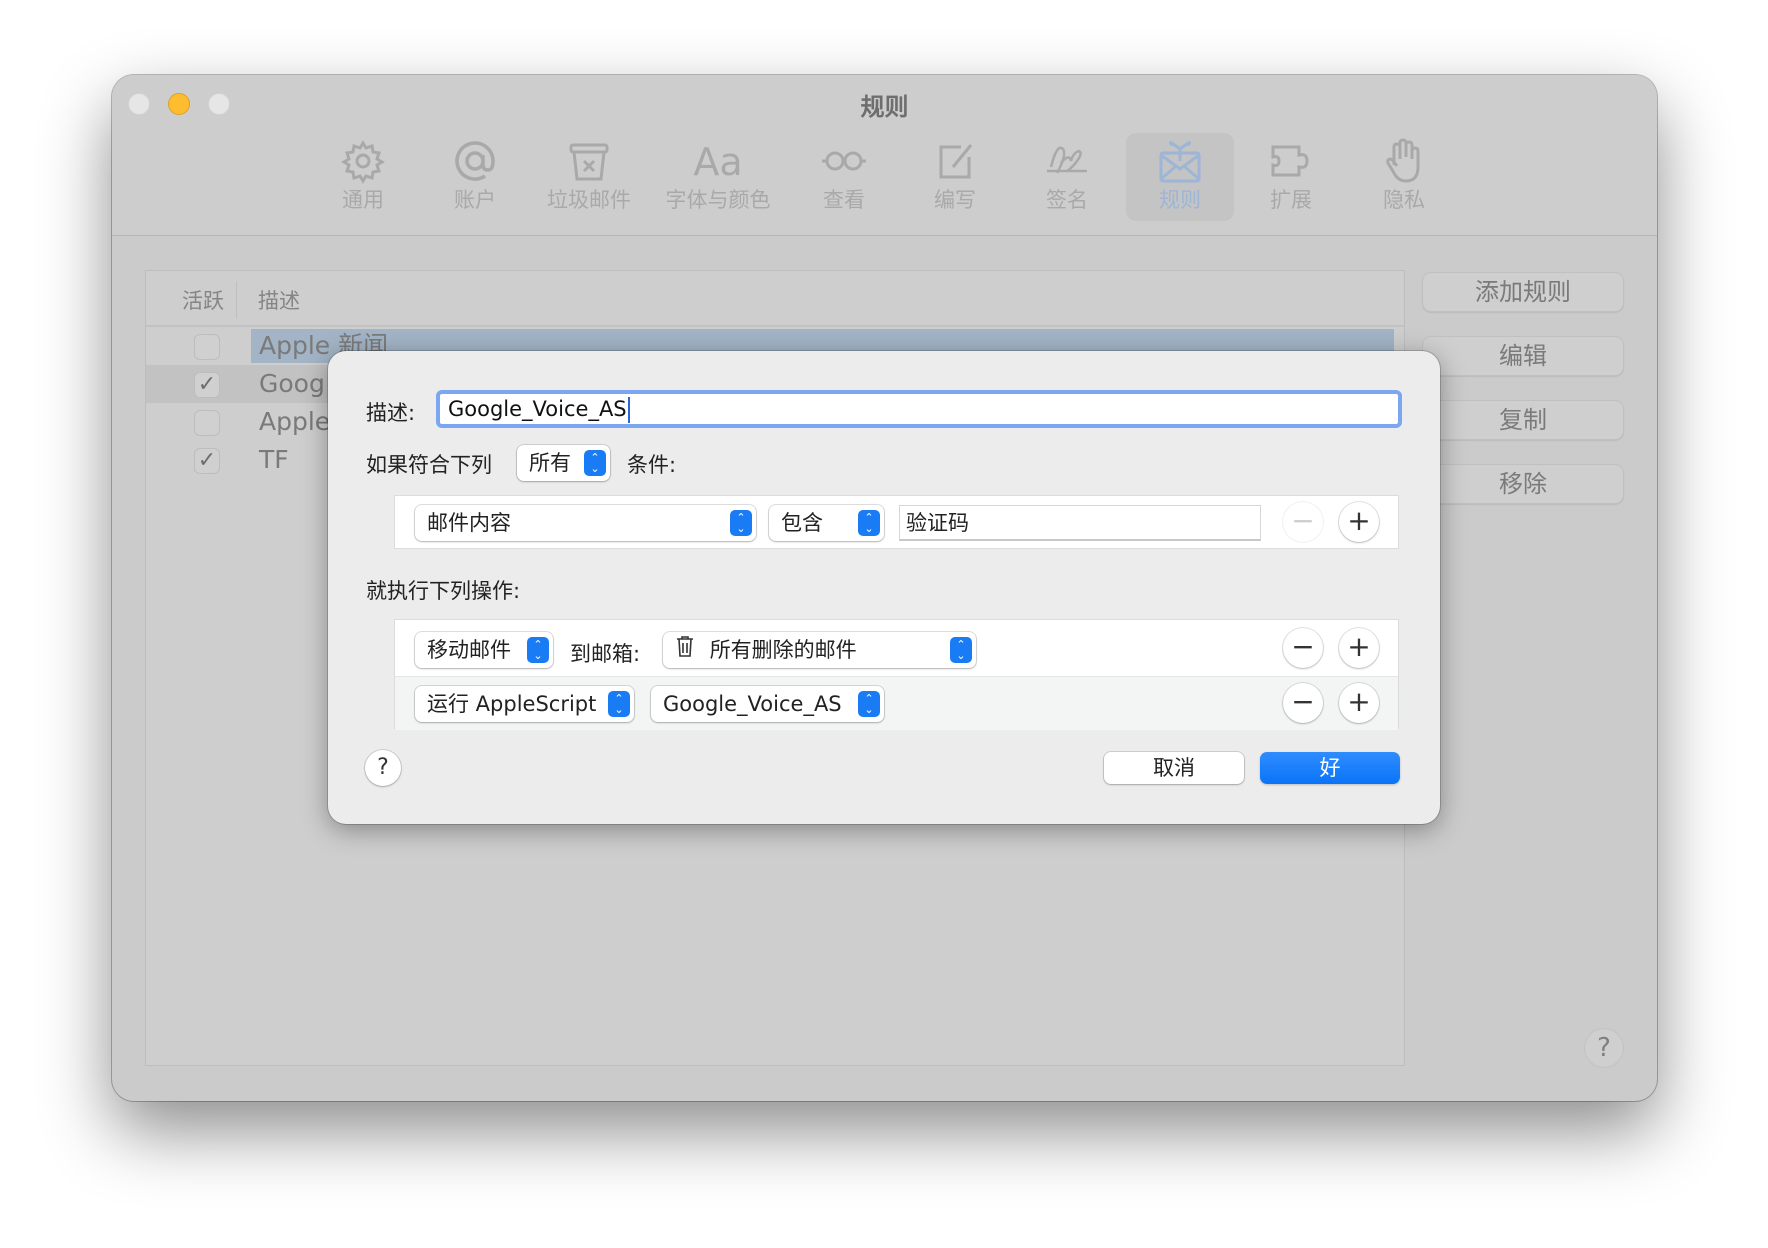 Image resolution: width=1768 pixels, height=1248 pixels. Describe the element at coordinates (896, 522) in the screenshot. I see `conditions-list: 邮件内容 ⌃ ⌄ 包含 ⌃ ⌄ 验证码 − +` at that location.